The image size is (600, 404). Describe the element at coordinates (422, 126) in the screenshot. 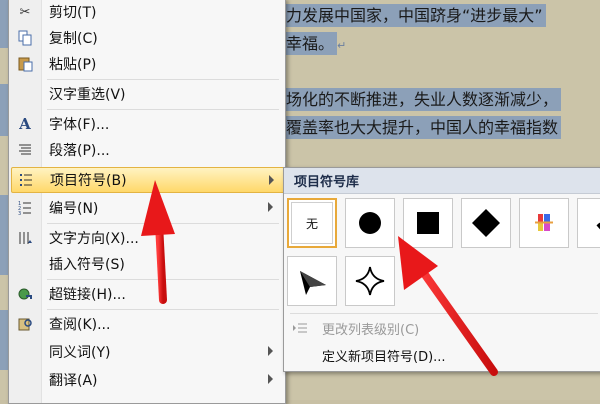

I see `document-line-4: 覆盖率也大大提升，中国人的幸福指数` at that location.